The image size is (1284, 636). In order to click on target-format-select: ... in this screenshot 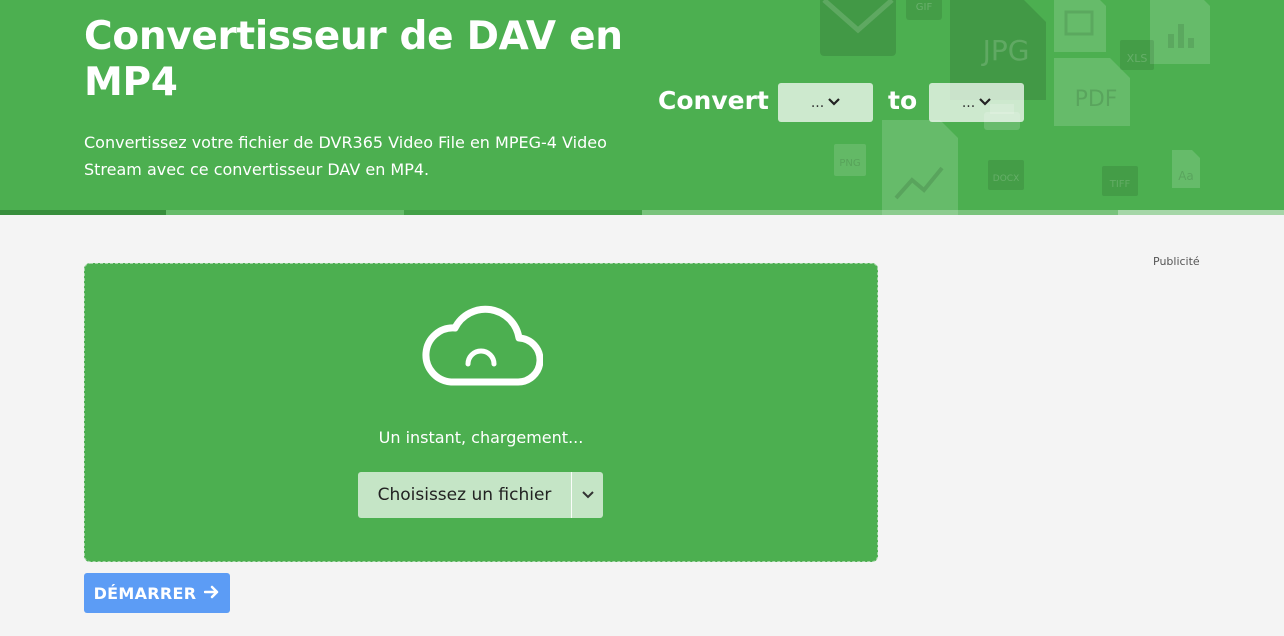, I will do `click(976, 102)`.